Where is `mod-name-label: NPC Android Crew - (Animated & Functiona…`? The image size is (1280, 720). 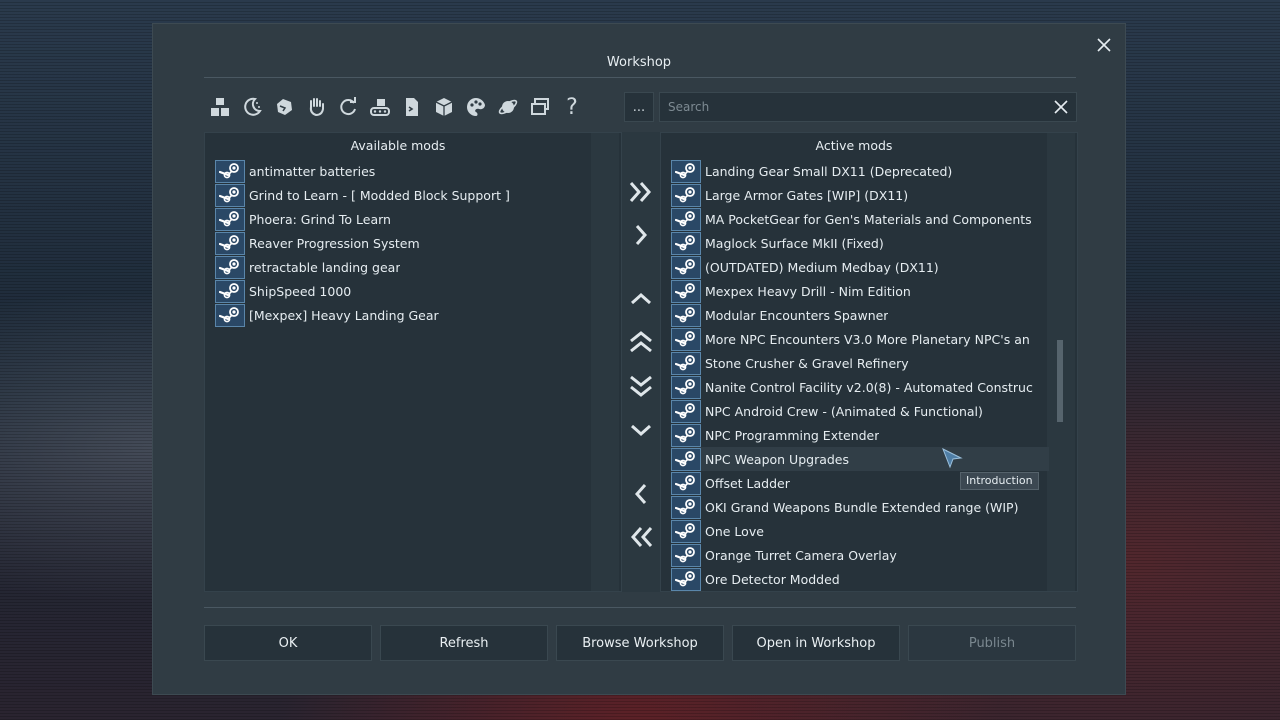
mod-name-label: NPC Android Crew - (Animated & Functiona… is located at coordinates (844, 411).